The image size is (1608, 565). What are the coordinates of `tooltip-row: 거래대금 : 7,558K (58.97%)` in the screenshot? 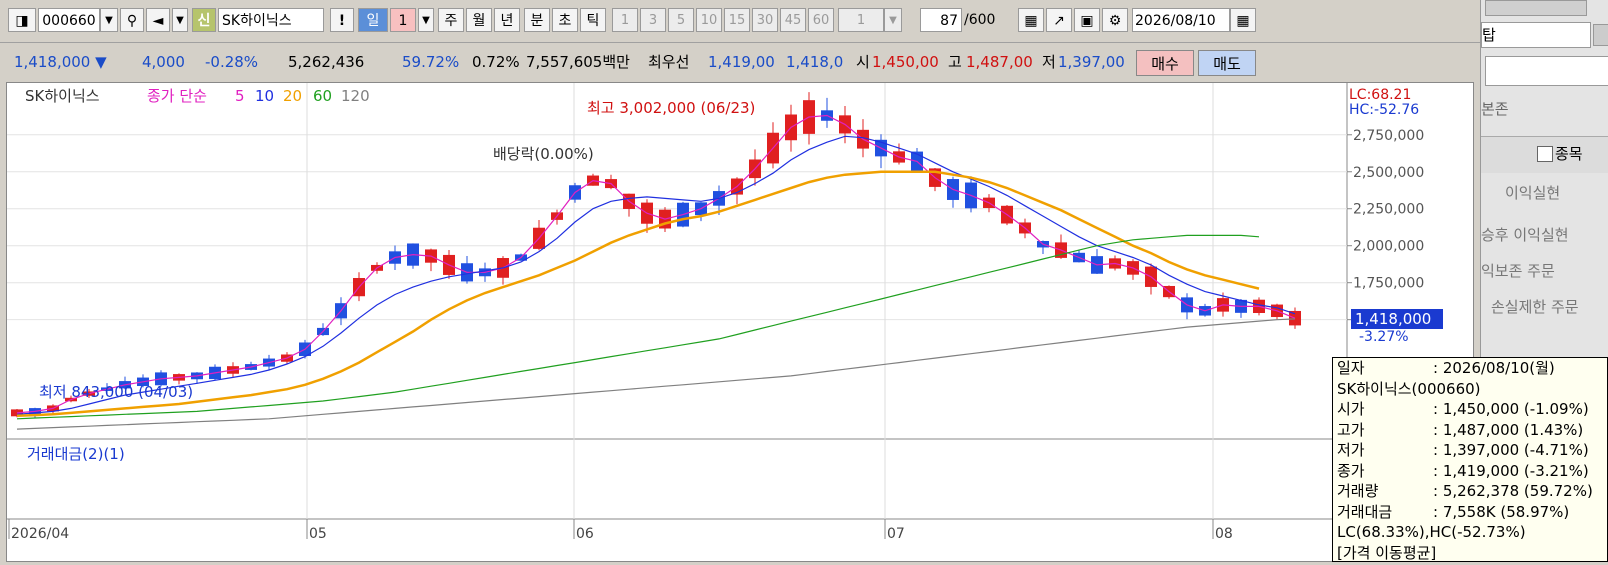 It's located at (1472, 512).